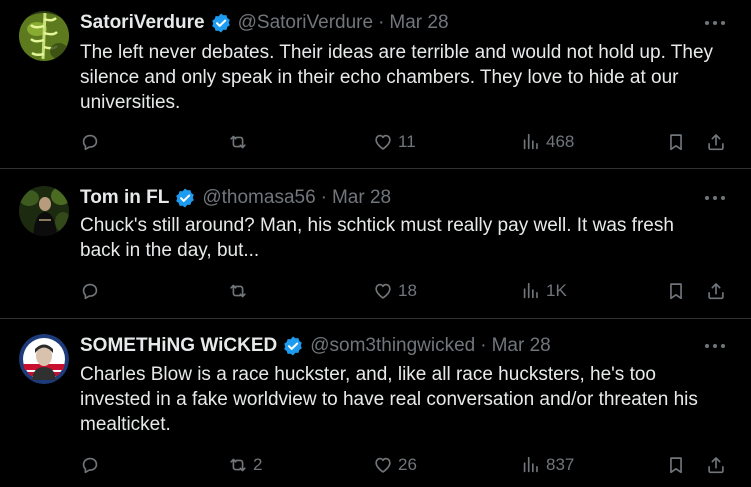 The image size is (751, 487). What do you see at coordinates (407, 141) in the screenshot?
I see `like-count: 11` at bounding box center [407, 141].